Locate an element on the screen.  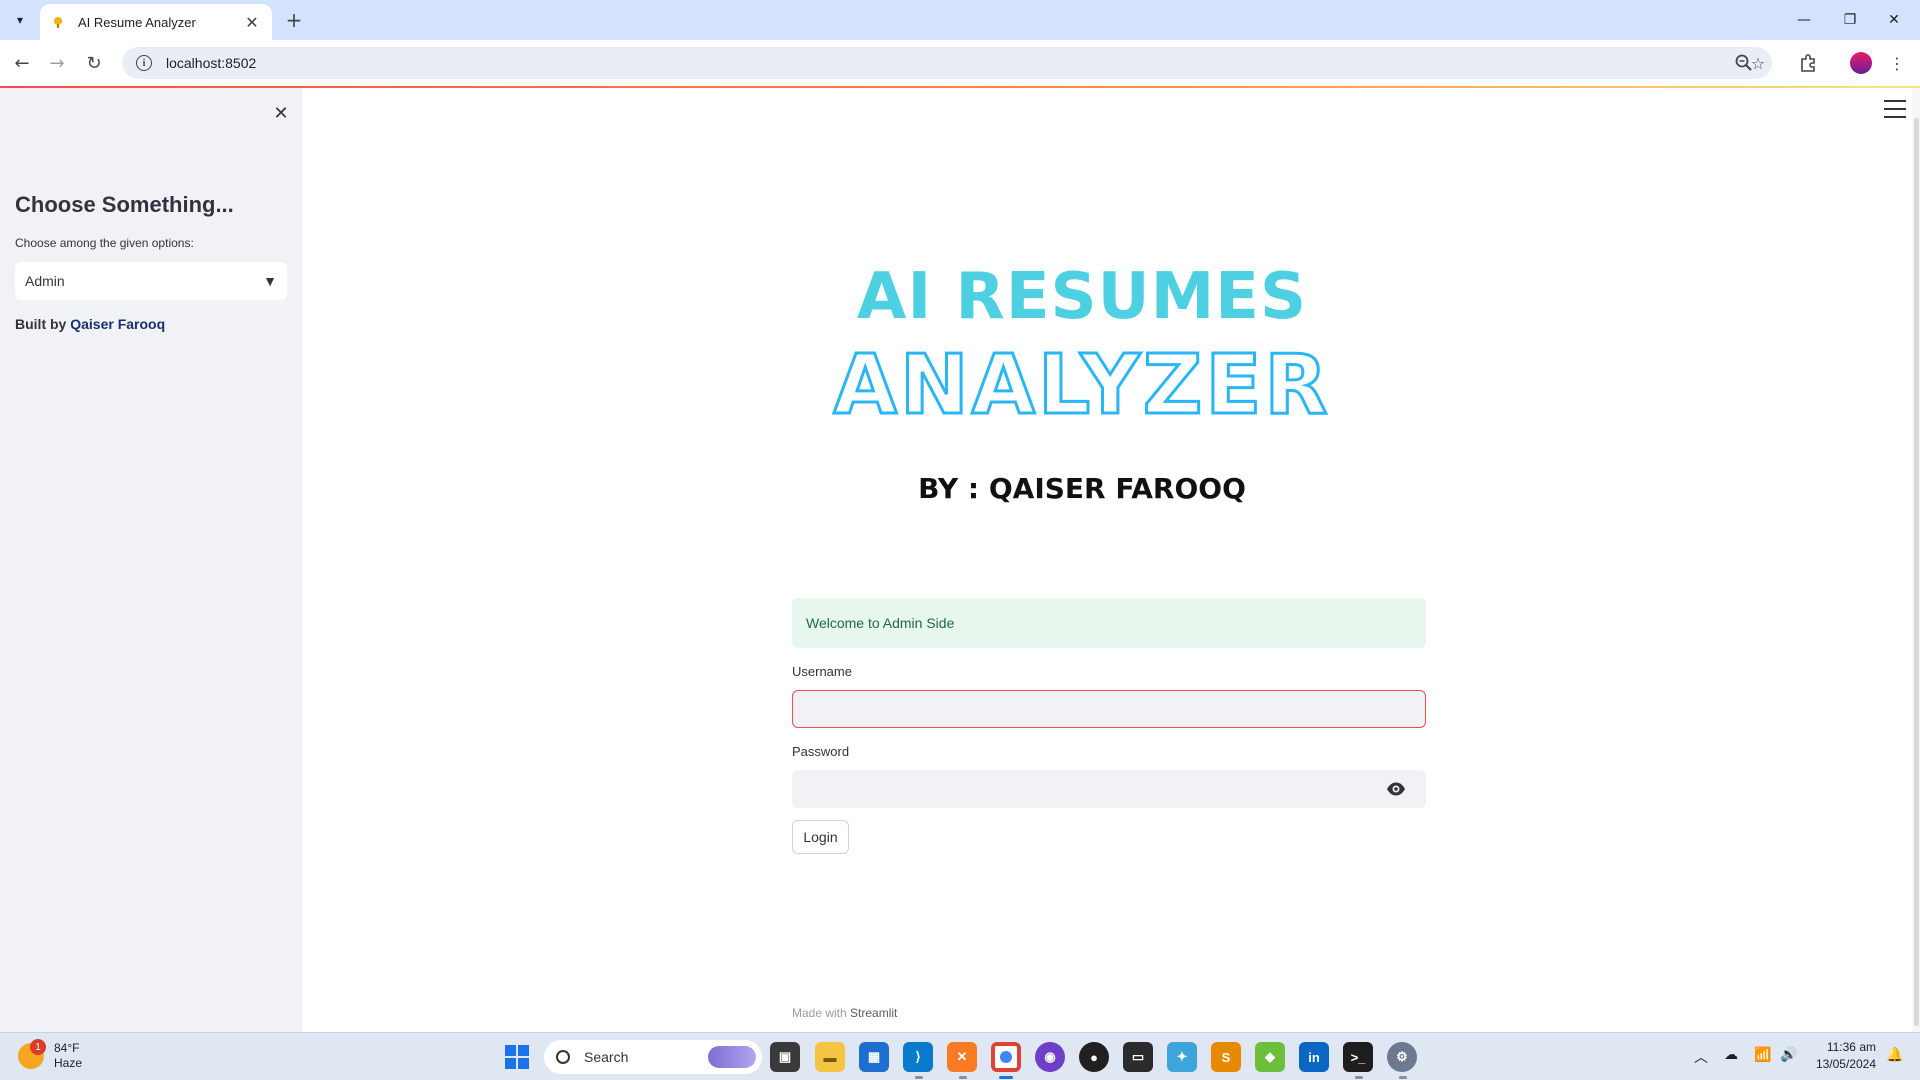
obs-icon: ● is located at coordinates (1094, 1057).